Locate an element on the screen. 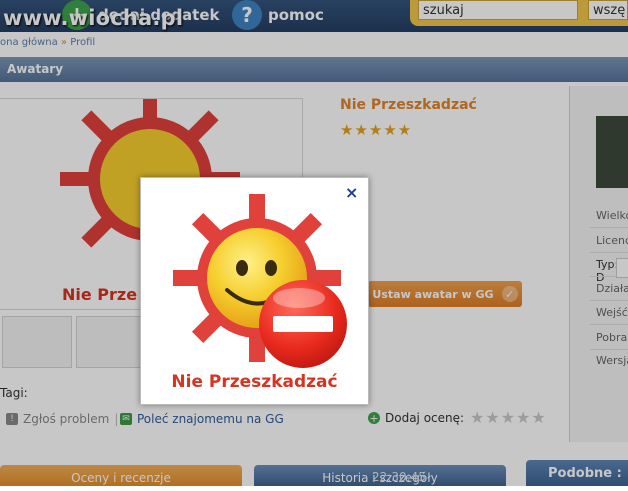 The image size is (628, 491). avatar-large-image is located at coordinates (260, 281).